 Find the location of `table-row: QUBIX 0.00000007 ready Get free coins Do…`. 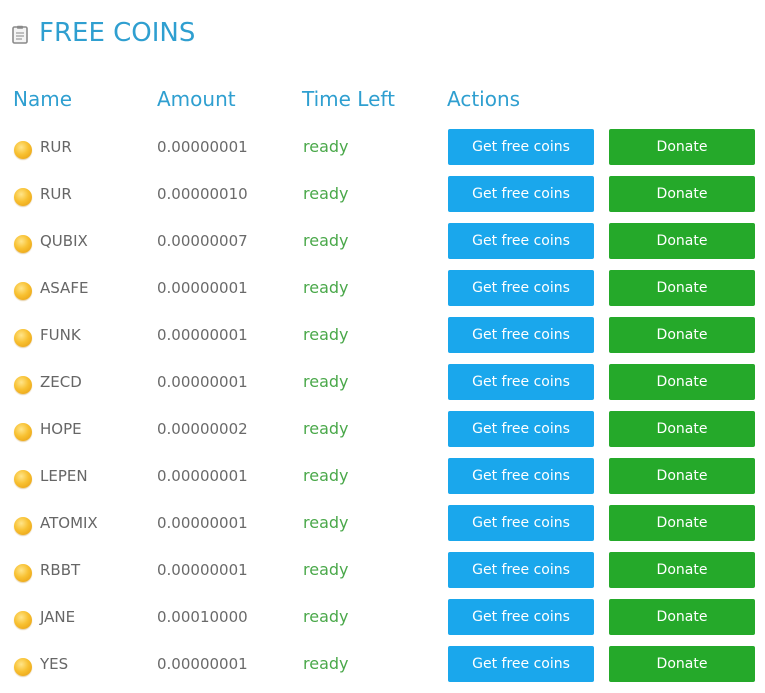

table-row: QUBIX 0.00000007 ready Get free coins Do… is located at coordinates (382, 246).